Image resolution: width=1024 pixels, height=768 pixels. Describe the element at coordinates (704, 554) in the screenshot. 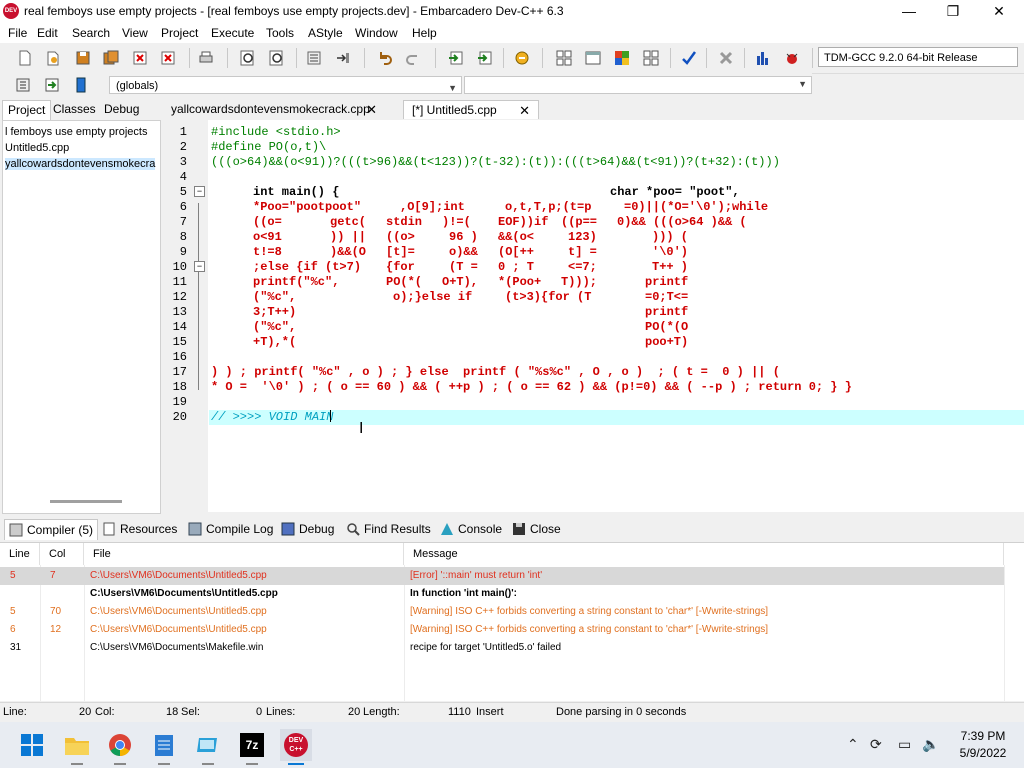

I see `column-header-message: Message` at that location.